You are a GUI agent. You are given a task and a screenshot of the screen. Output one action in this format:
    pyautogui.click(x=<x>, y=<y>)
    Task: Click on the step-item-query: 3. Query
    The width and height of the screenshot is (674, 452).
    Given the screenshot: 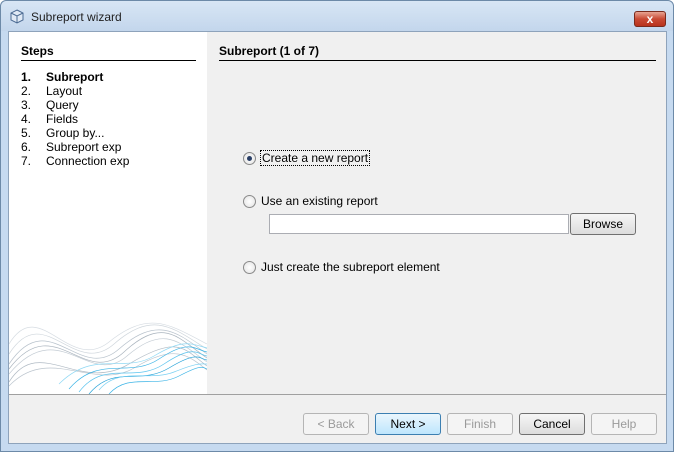 What is the action you would take?
    pyautogui.click(x=50, y=105)
    